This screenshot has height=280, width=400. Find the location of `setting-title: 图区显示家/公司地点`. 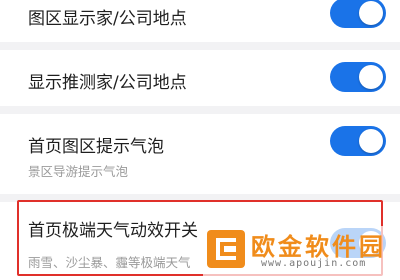

setting-title: 图区显示家/公司地点 is located at coordinates (107, 19).